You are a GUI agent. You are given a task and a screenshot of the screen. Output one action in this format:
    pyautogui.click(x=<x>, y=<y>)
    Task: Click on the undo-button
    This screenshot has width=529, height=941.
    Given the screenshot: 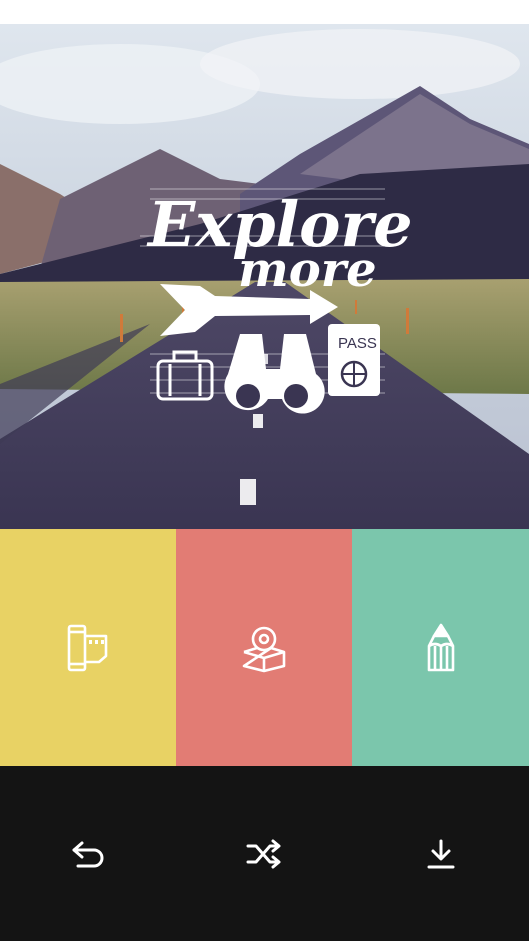 What is the action you would take?
    pyautogui.click(x=88, y=853)
    